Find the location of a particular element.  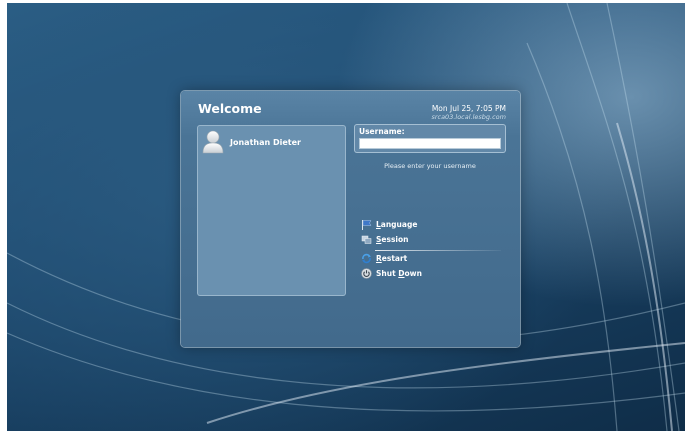

actions-separator is located at coordinates (438, 250).